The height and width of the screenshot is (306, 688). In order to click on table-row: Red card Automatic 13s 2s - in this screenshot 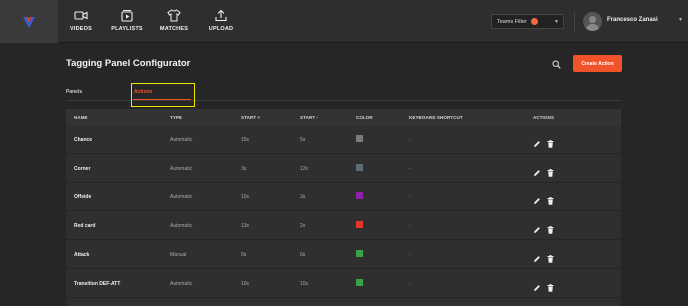, I will do `click(343, 226)`.